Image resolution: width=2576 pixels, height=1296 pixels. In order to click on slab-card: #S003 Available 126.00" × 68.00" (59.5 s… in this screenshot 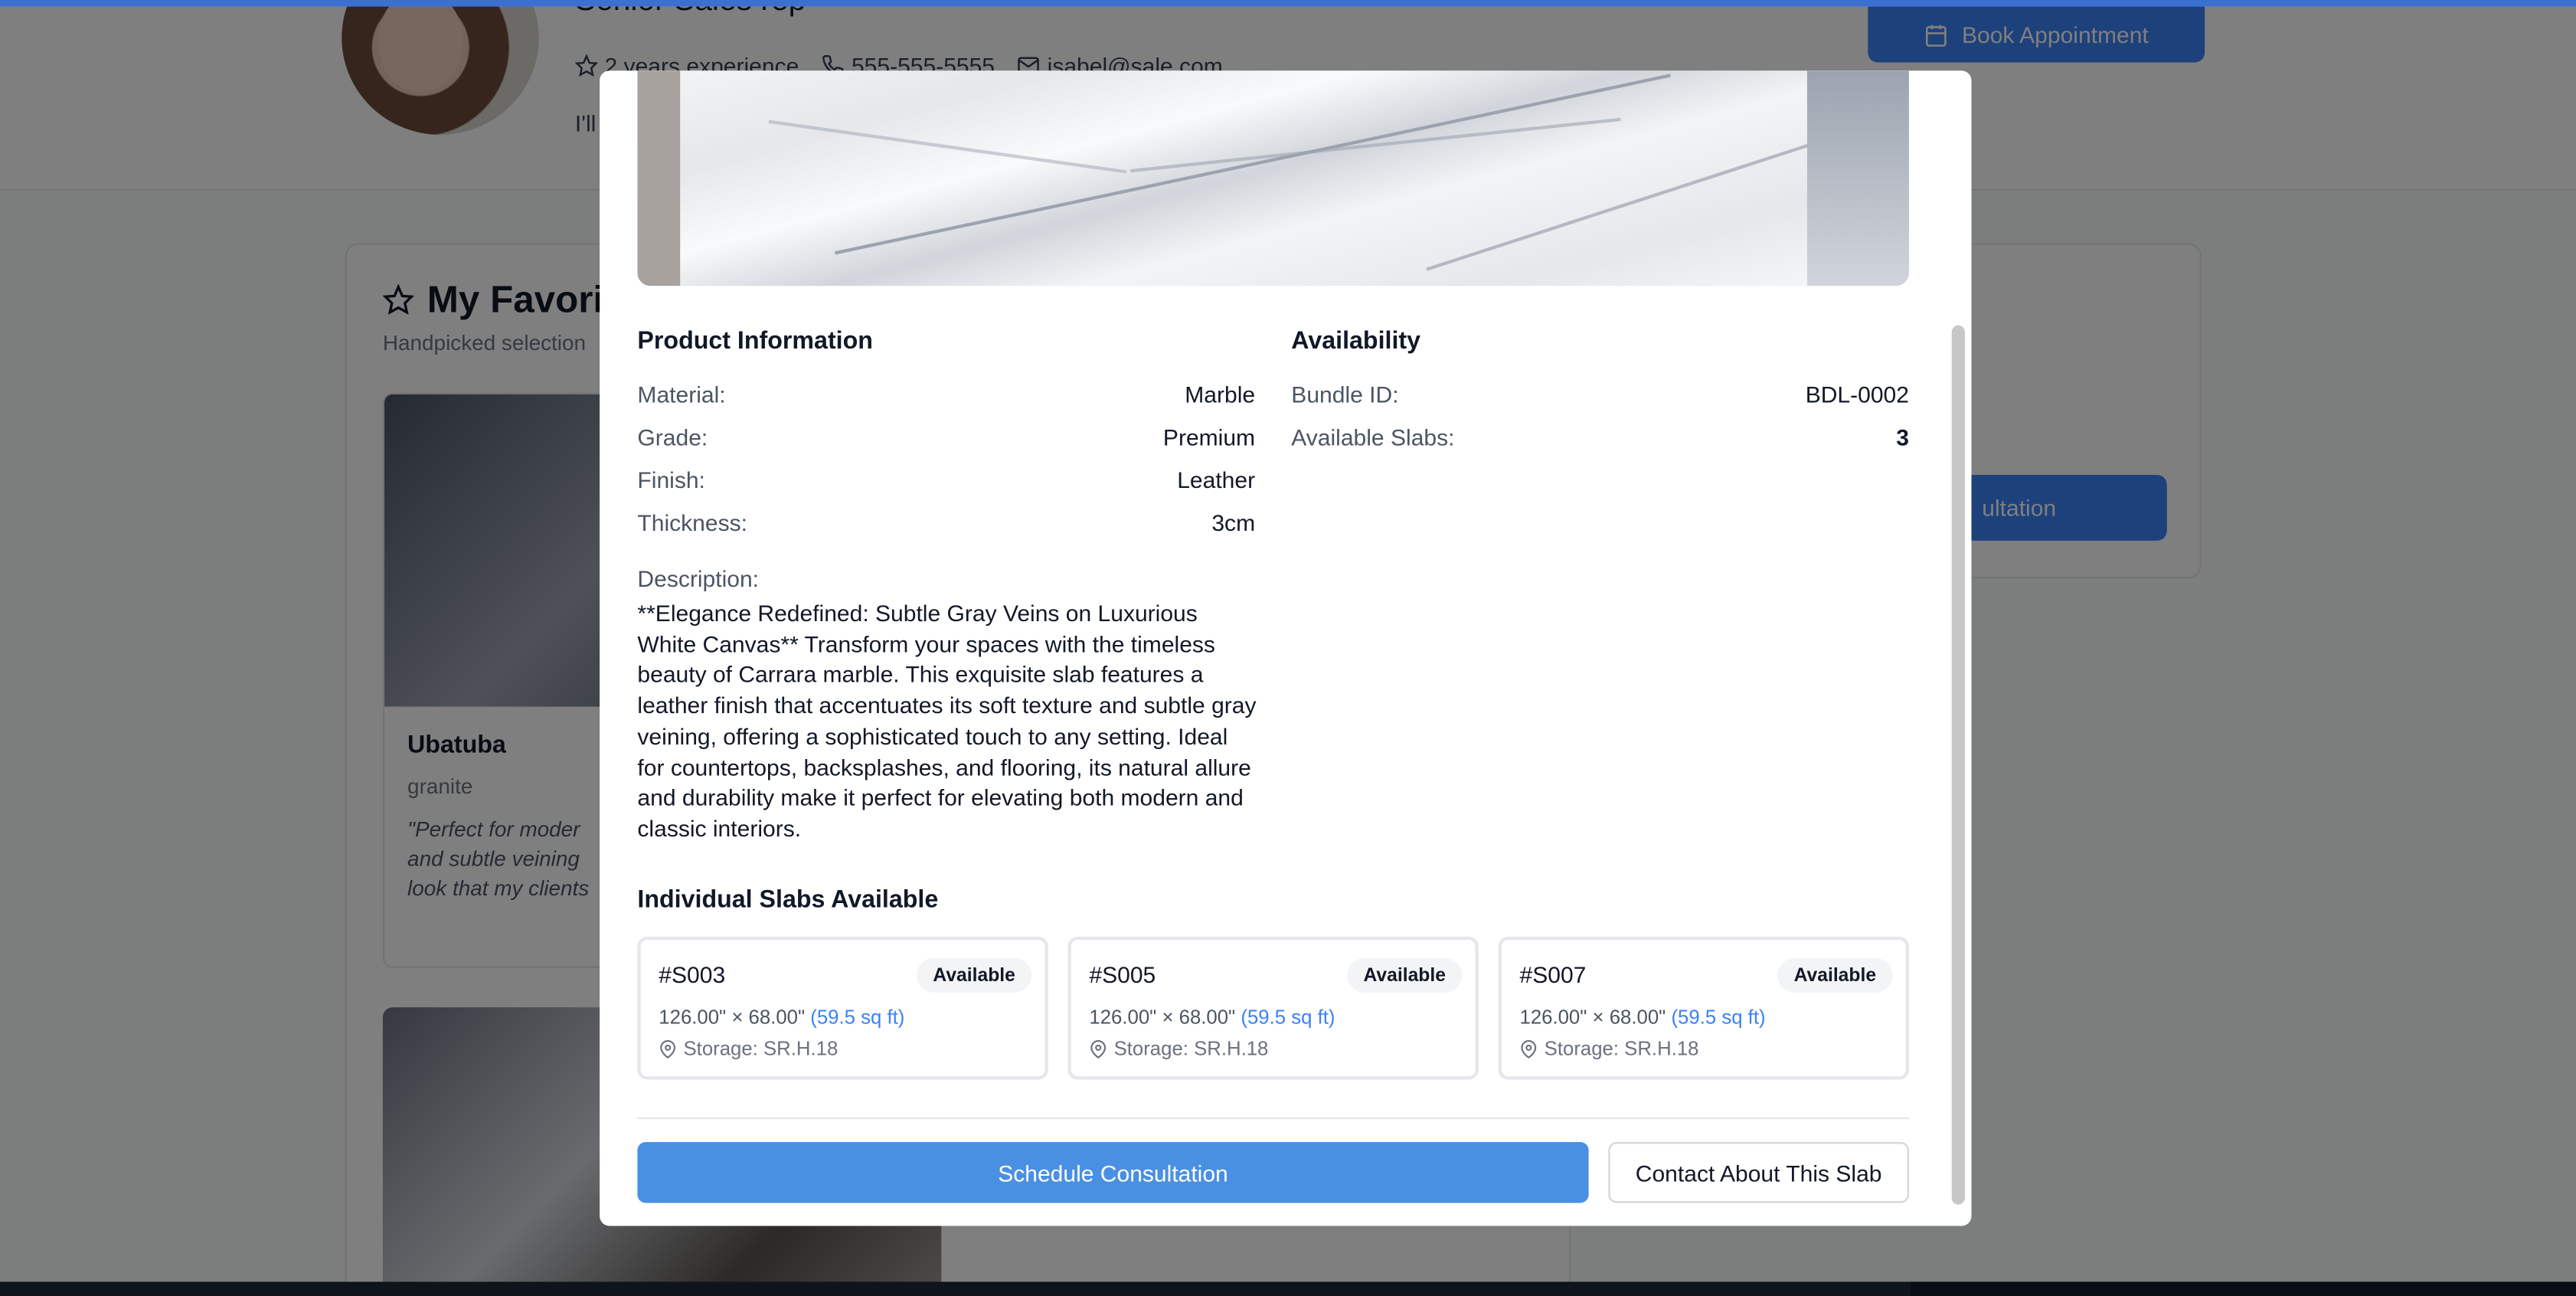, I will do `click(842, 1008)`.